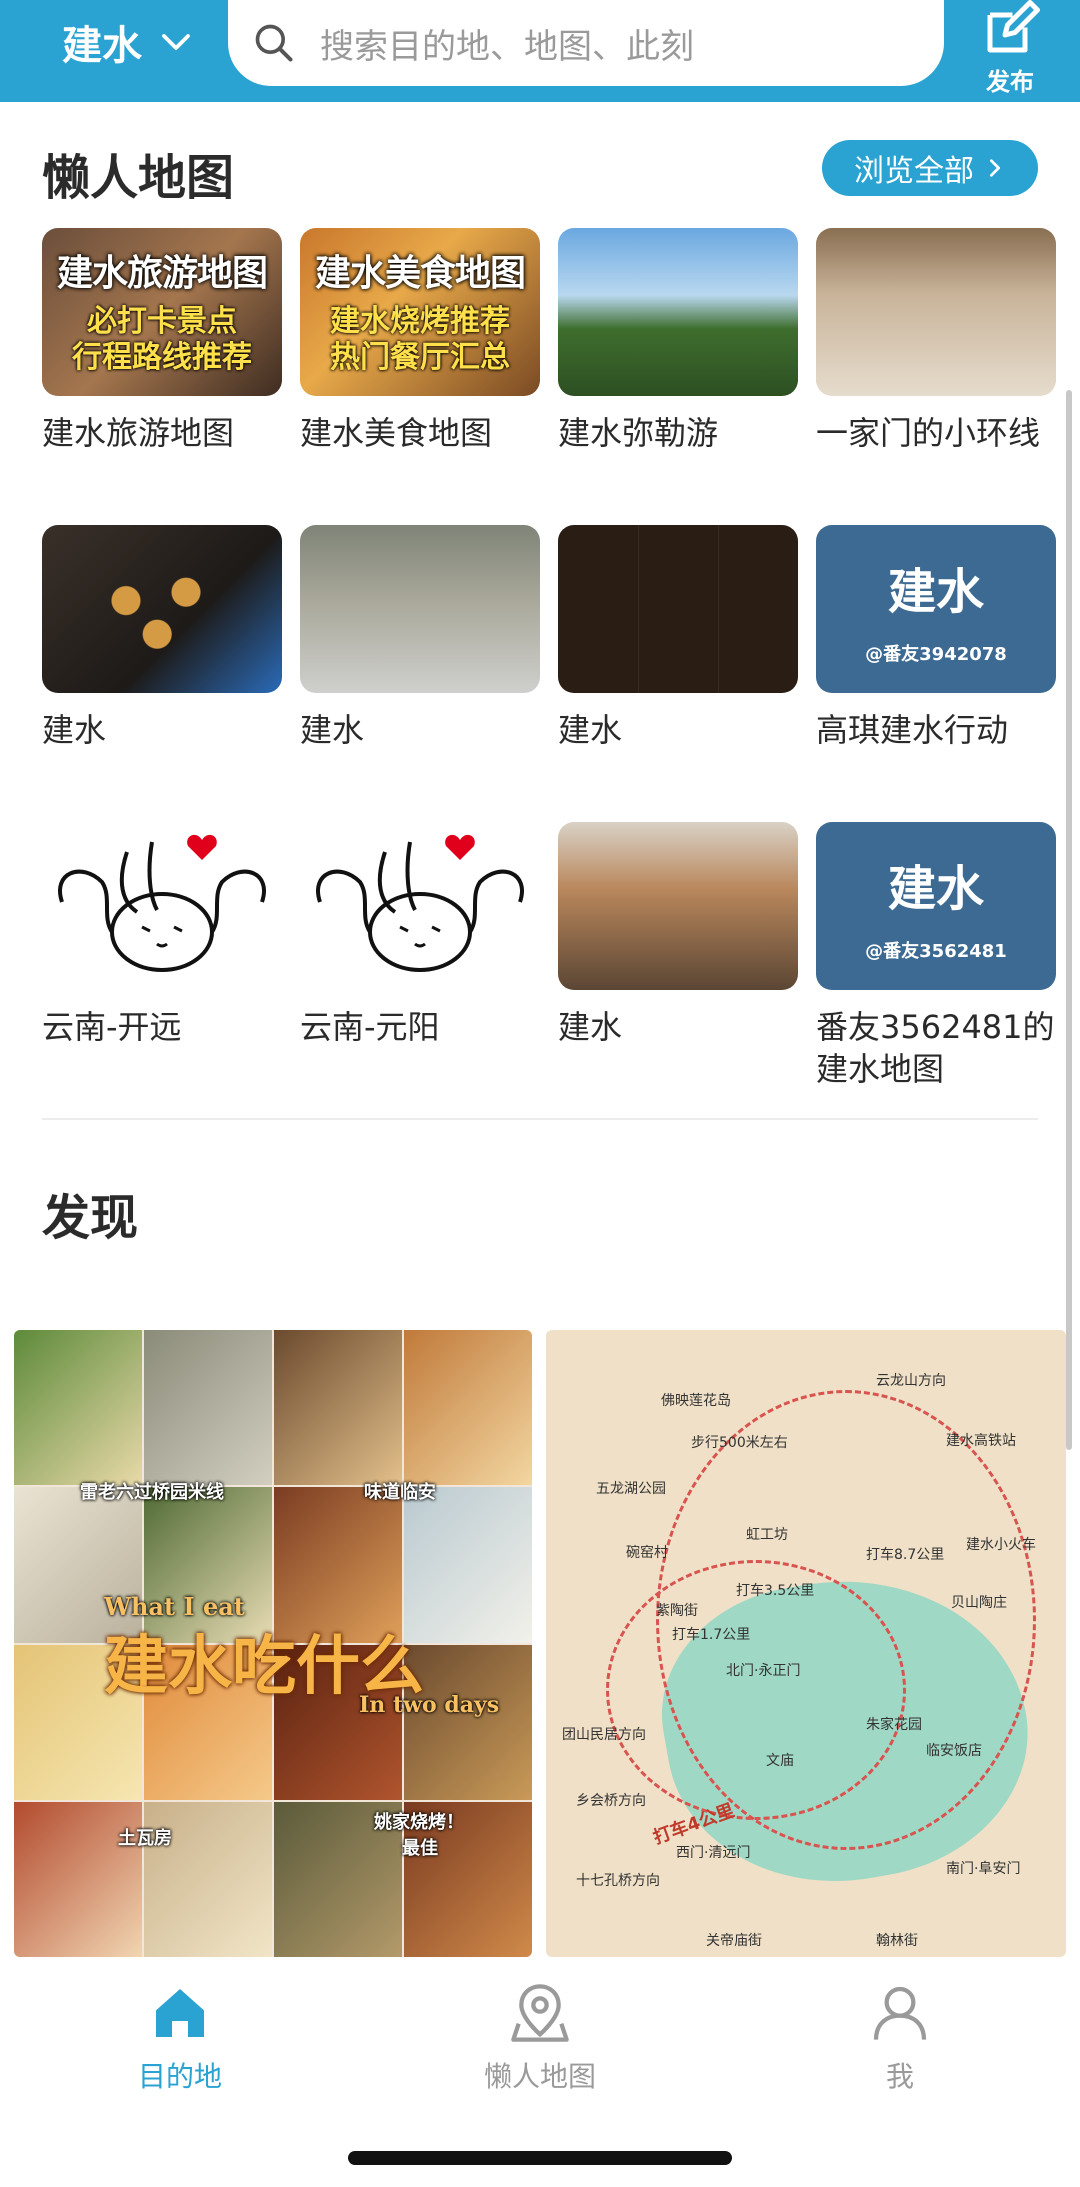 This screenshot has width=1080, height=2187. I want to click on food-tag: 土瓦房, so click(145, 1838).